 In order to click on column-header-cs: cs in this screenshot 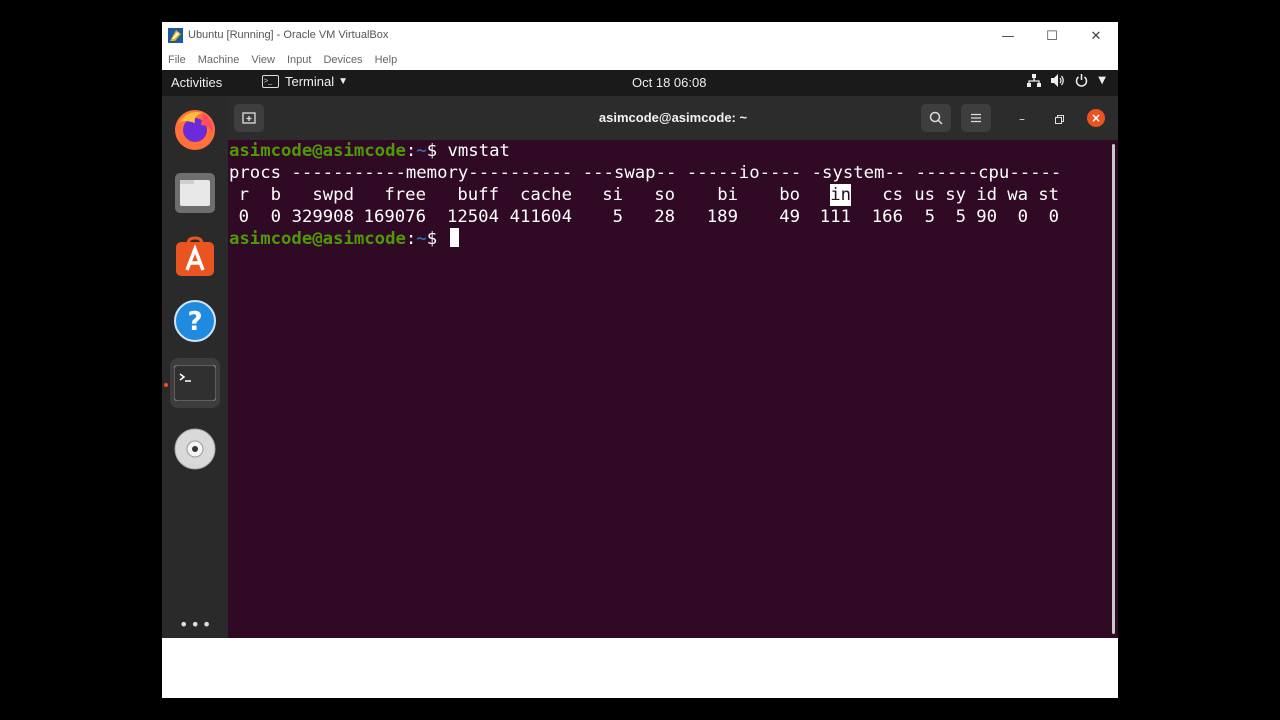, I will do `click(892, 195)`.